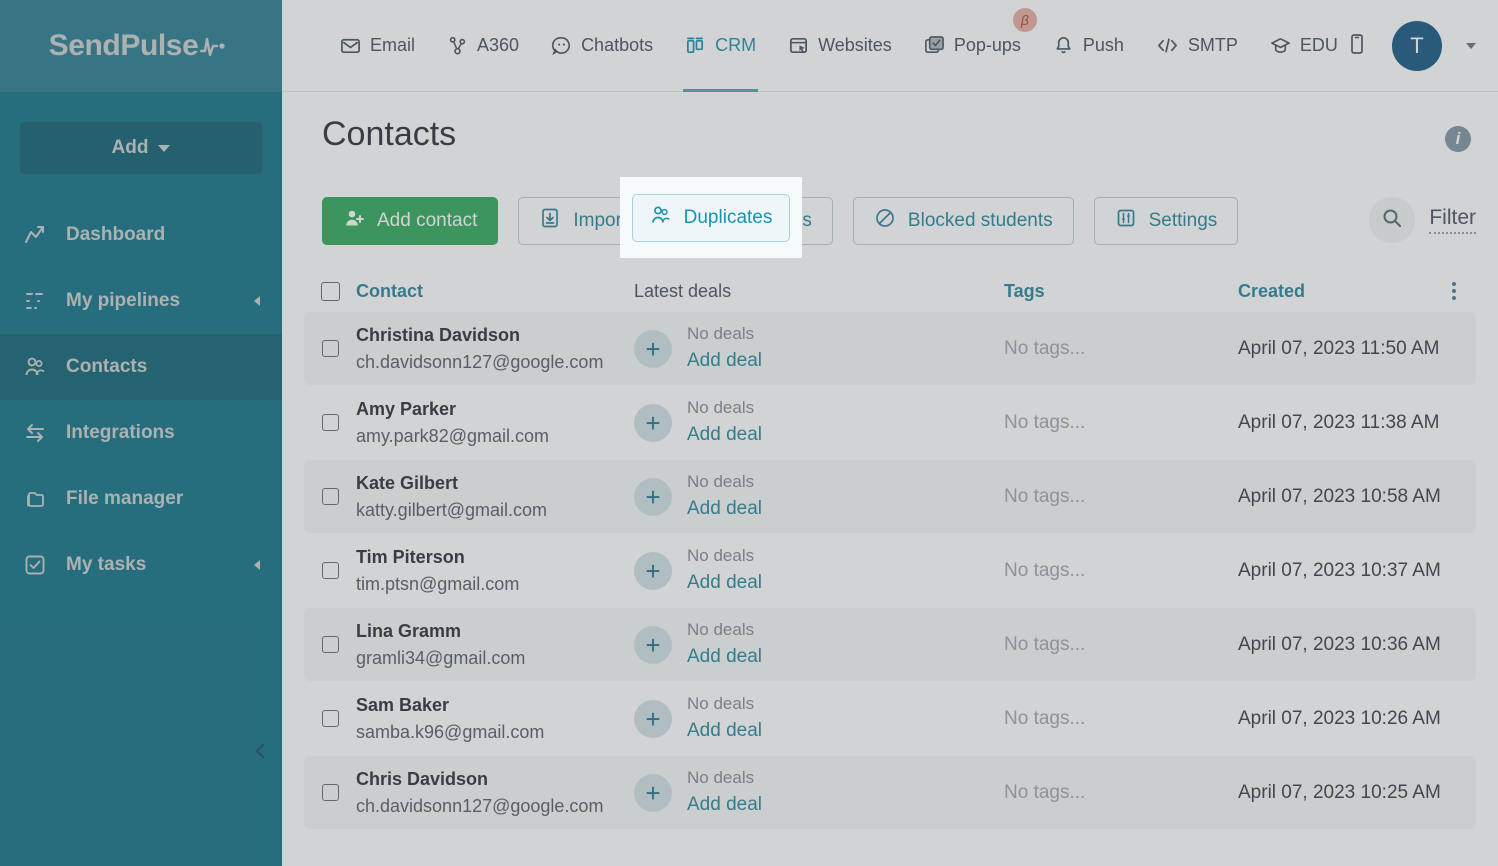  Describe the element at coordinates (1458, 139) in the screenshot. I see `info-icon: i` at that location.